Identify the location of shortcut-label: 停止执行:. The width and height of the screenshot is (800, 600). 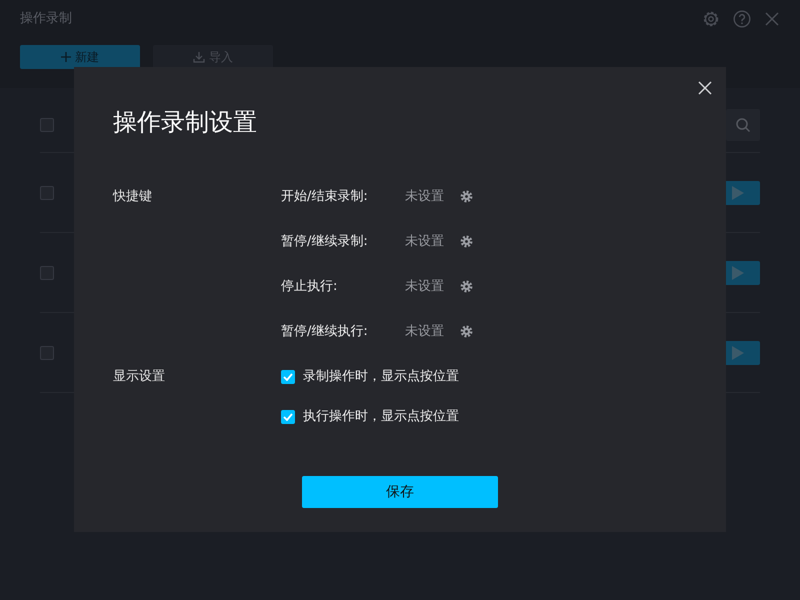
(309, 287).